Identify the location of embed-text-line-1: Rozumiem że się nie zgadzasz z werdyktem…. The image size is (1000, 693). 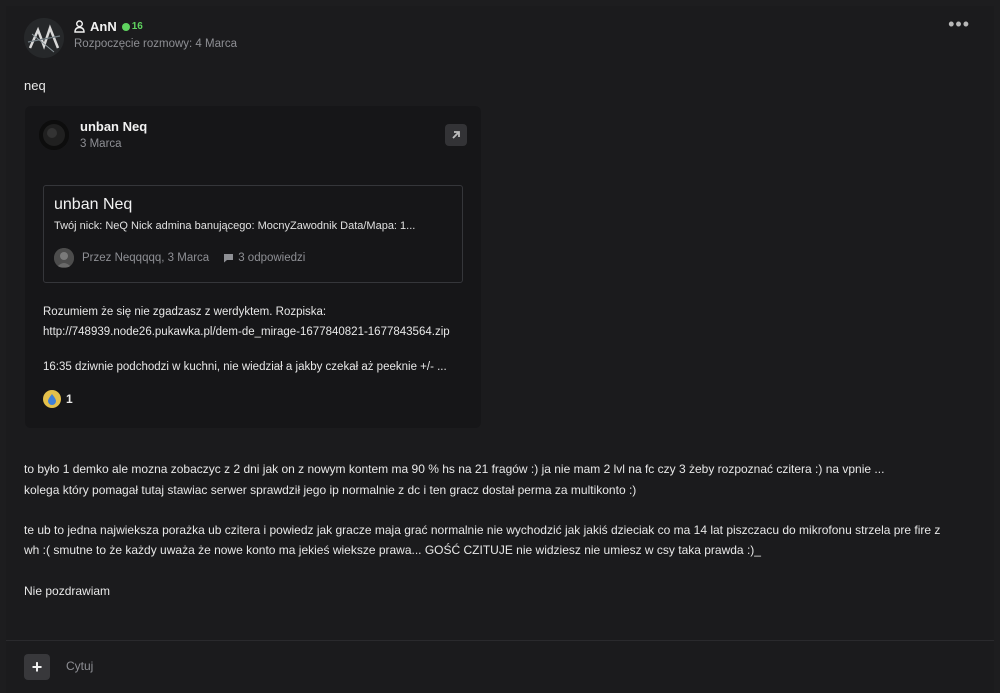
(185, 312).